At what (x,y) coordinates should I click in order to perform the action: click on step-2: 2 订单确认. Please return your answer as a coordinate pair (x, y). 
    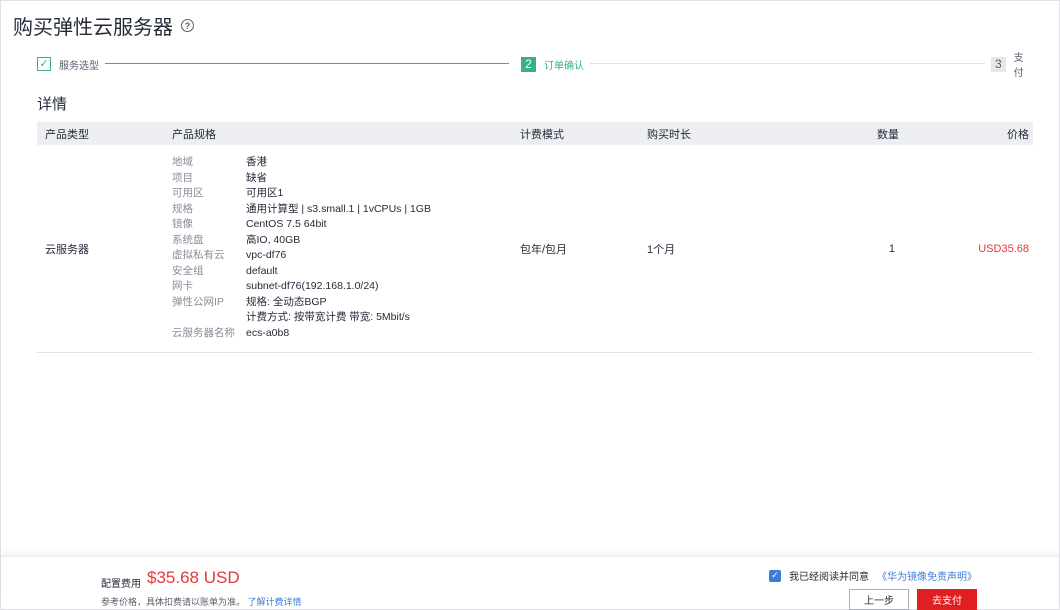
    Looking at the image, I should click on (552, 64).